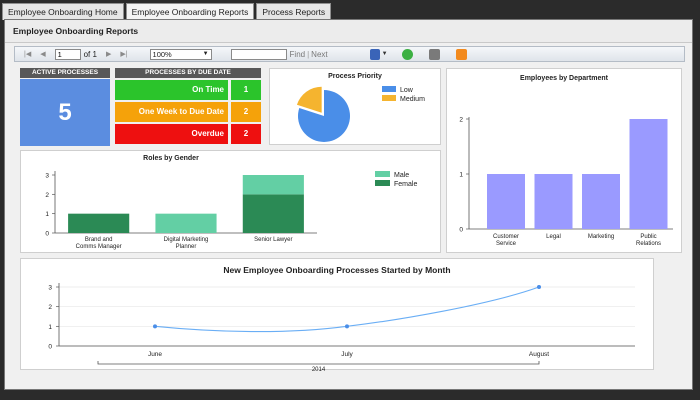 The width and height of the screenshot is (700, 400). I want to click on process-priority-chart: Low Medium, so click(360, 114).